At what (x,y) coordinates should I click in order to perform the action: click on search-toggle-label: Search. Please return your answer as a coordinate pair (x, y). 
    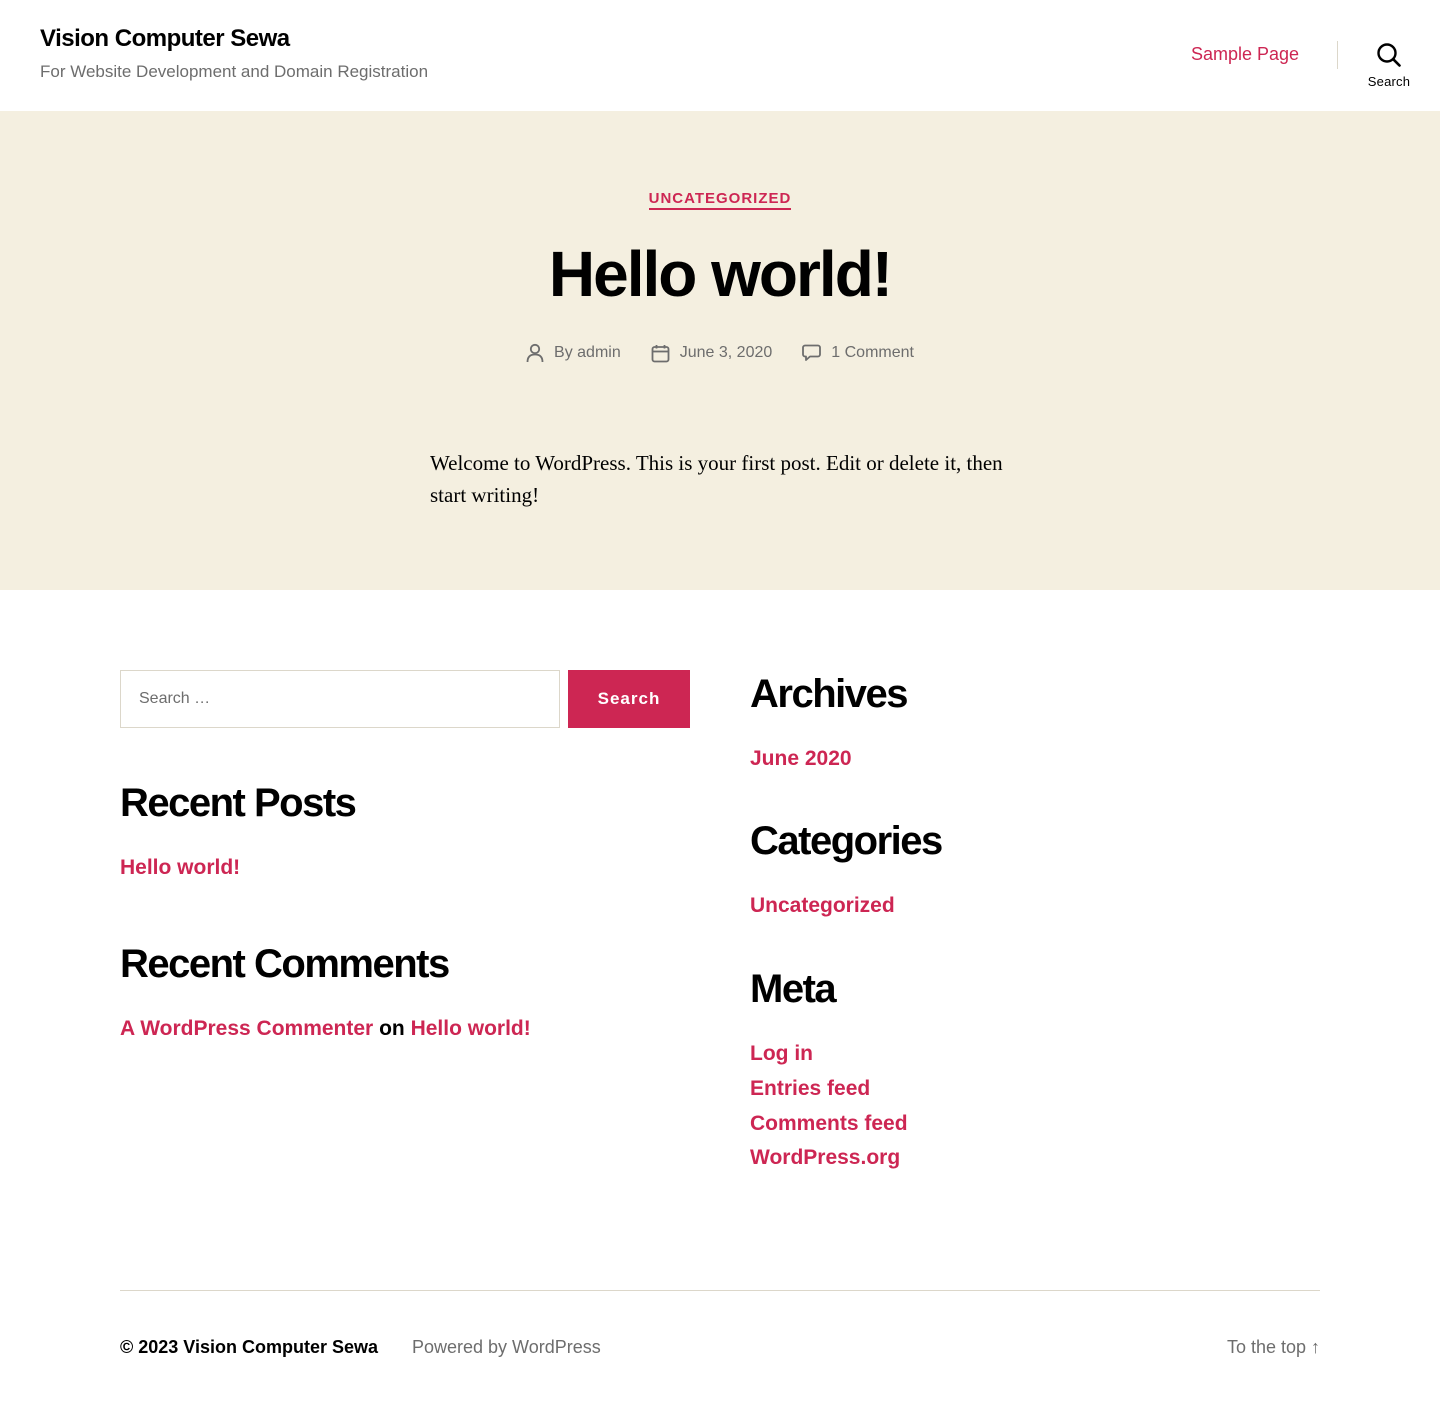
    Looking at the image, I should click on (1389, 81).